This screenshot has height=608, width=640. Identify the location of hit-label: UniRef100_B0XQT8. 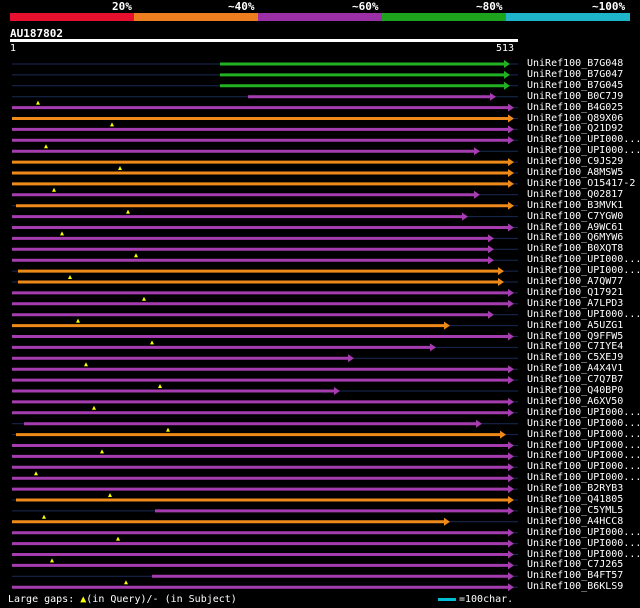
(575, 248).